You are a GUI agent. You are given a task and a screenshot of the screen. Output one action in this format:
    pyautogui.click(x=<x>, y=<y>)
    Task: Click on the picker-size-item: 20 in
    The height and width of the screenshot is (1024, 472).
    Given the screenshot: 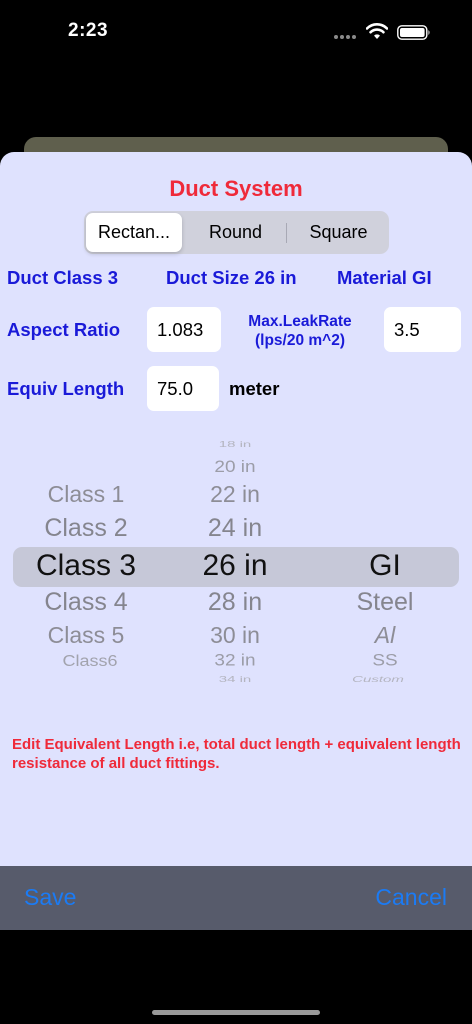 What is the action you would take?
    pyautogui.click(x=234, y=468)
    